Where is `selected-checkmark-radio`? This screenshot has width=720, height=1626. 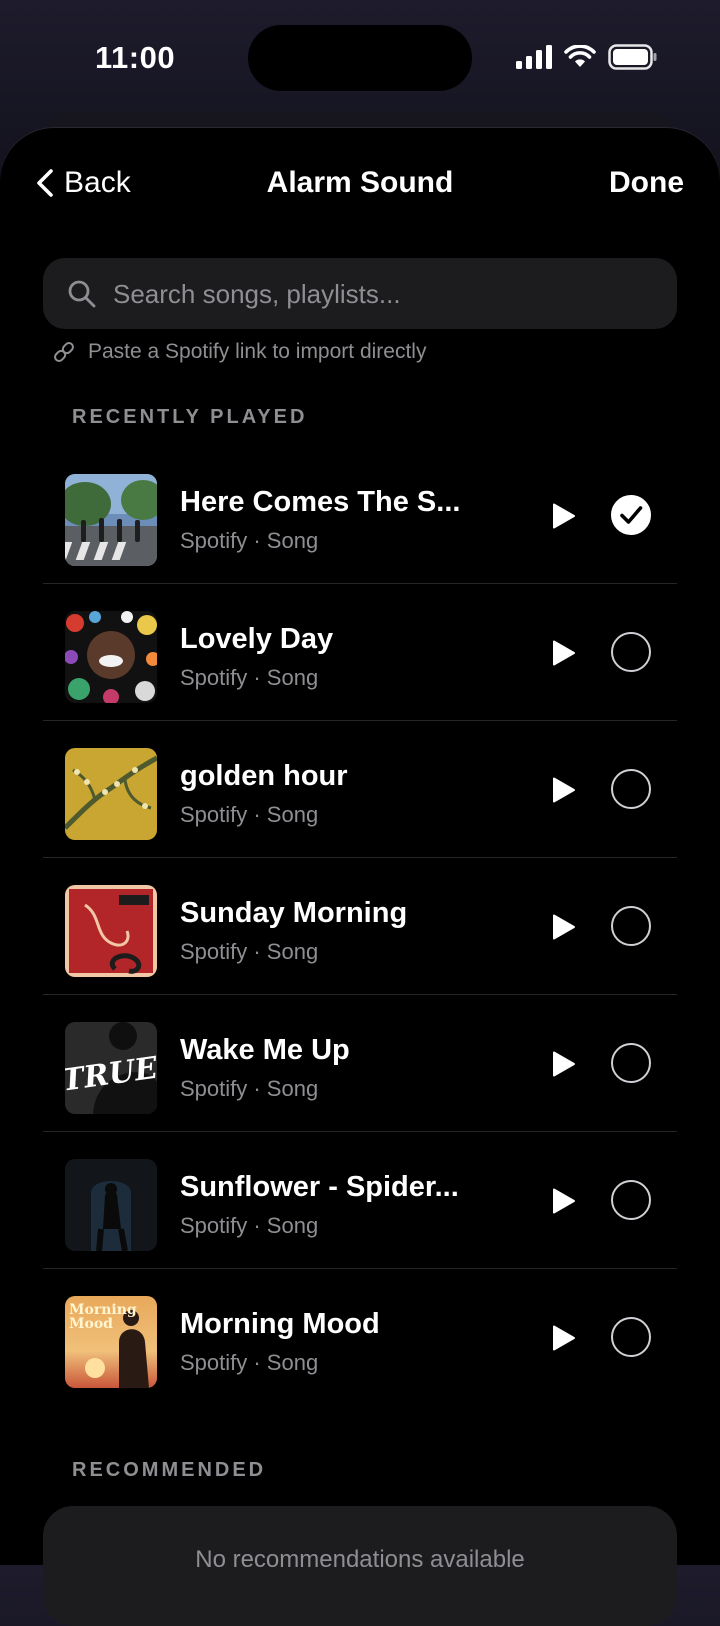
selected-checkmark-radio is located at coordinates (631, 515).